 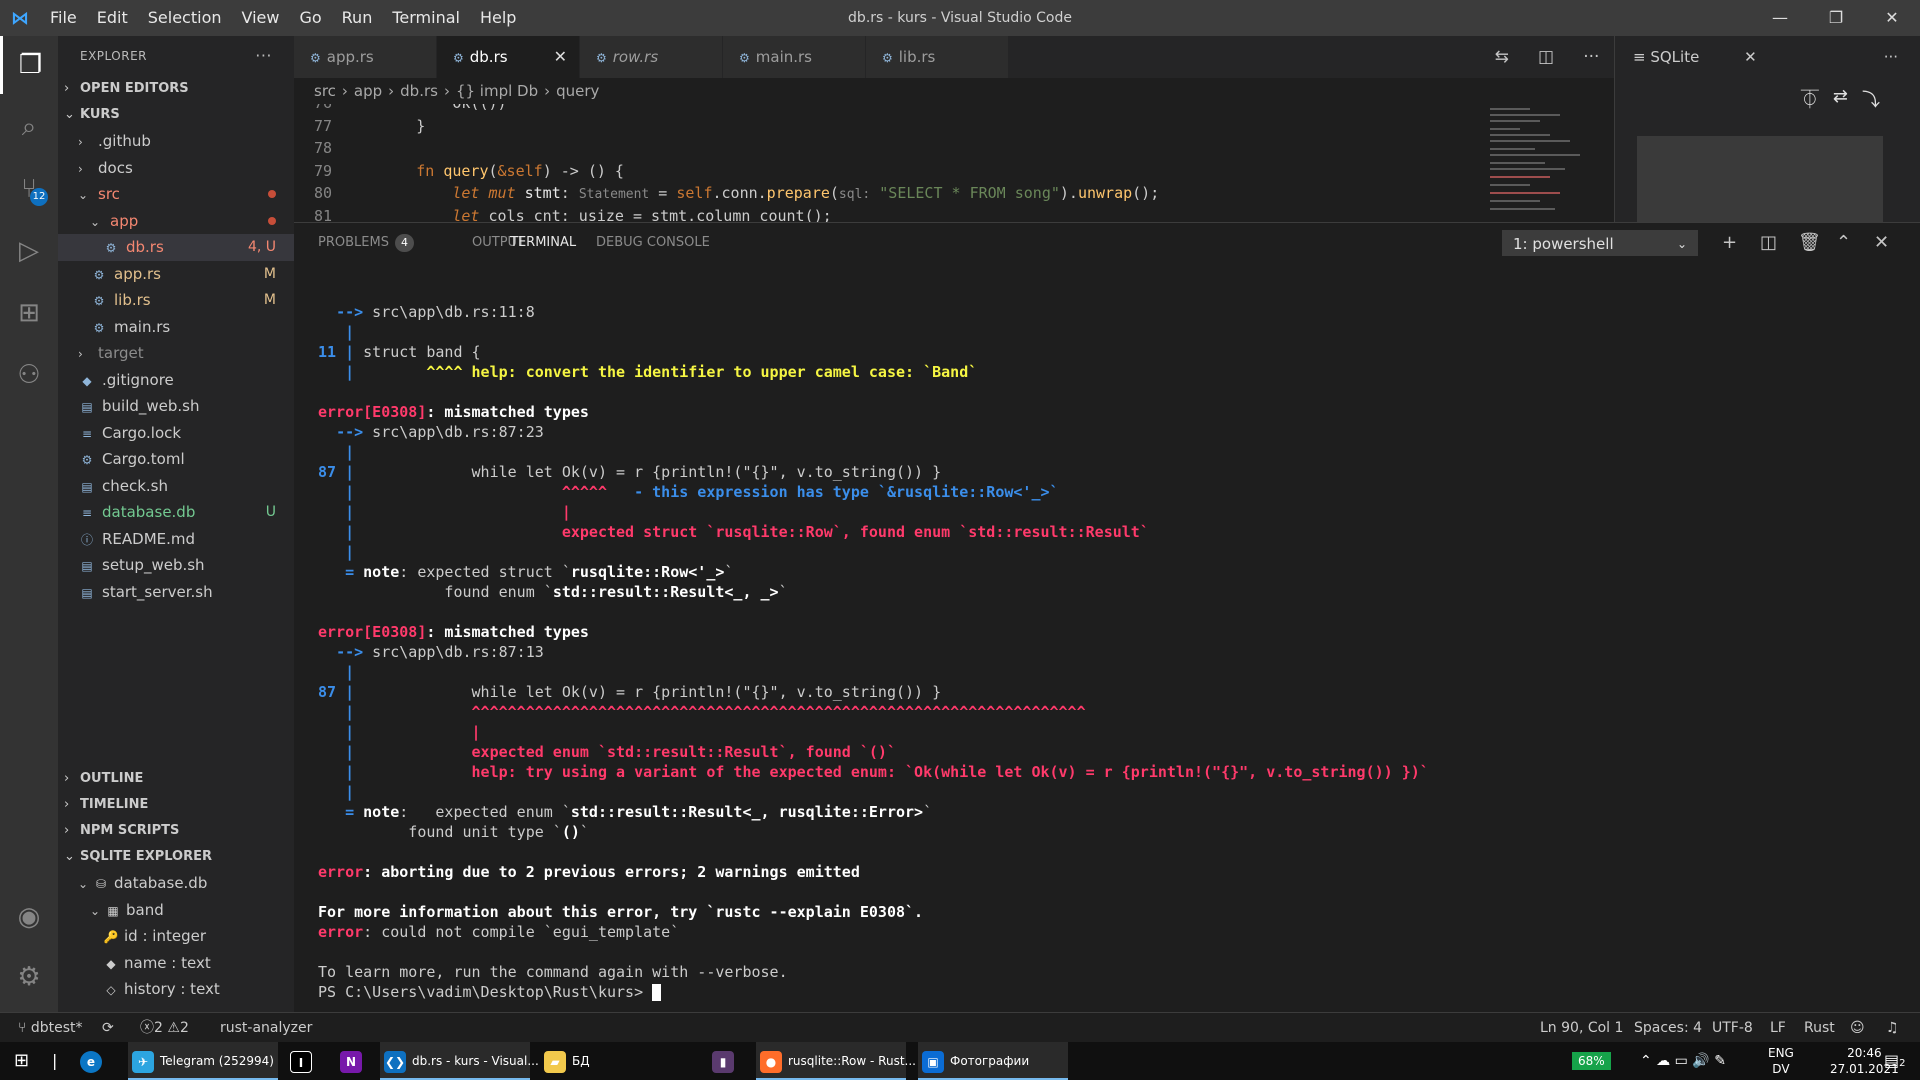 I want to click on tab-debug-console: DEBUG CONSOLE, so click(x=653, y=243).